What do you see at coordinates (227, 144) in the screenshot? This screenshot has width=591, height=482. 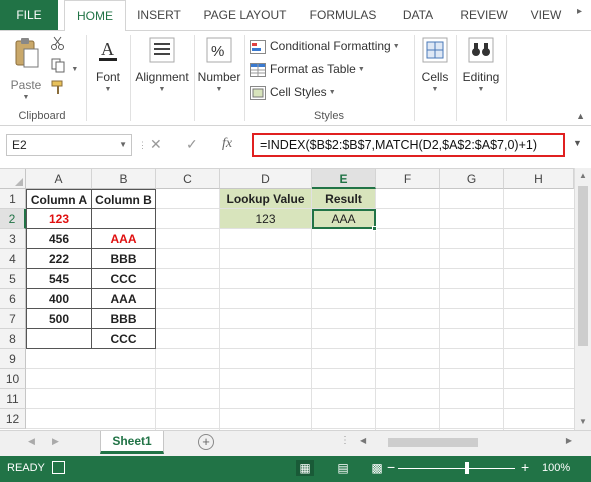 I see `insert-function-icon: fx` at bounding box center [227, 144].